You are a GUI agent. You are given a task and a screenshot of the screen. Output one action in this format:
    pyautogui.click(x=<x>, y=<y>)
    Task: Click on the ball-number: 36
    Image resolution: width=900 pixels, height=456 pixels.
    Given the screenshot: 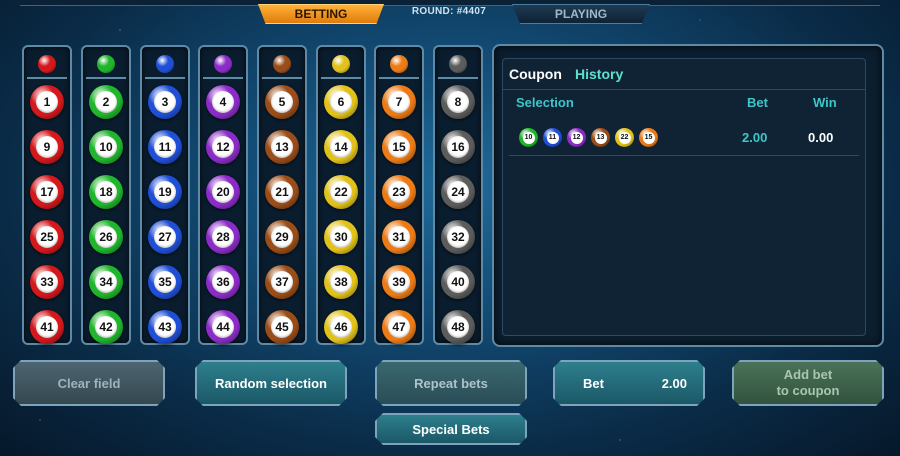 What is the action you would take?
    pyautogui.click(x=223, y=282)
    